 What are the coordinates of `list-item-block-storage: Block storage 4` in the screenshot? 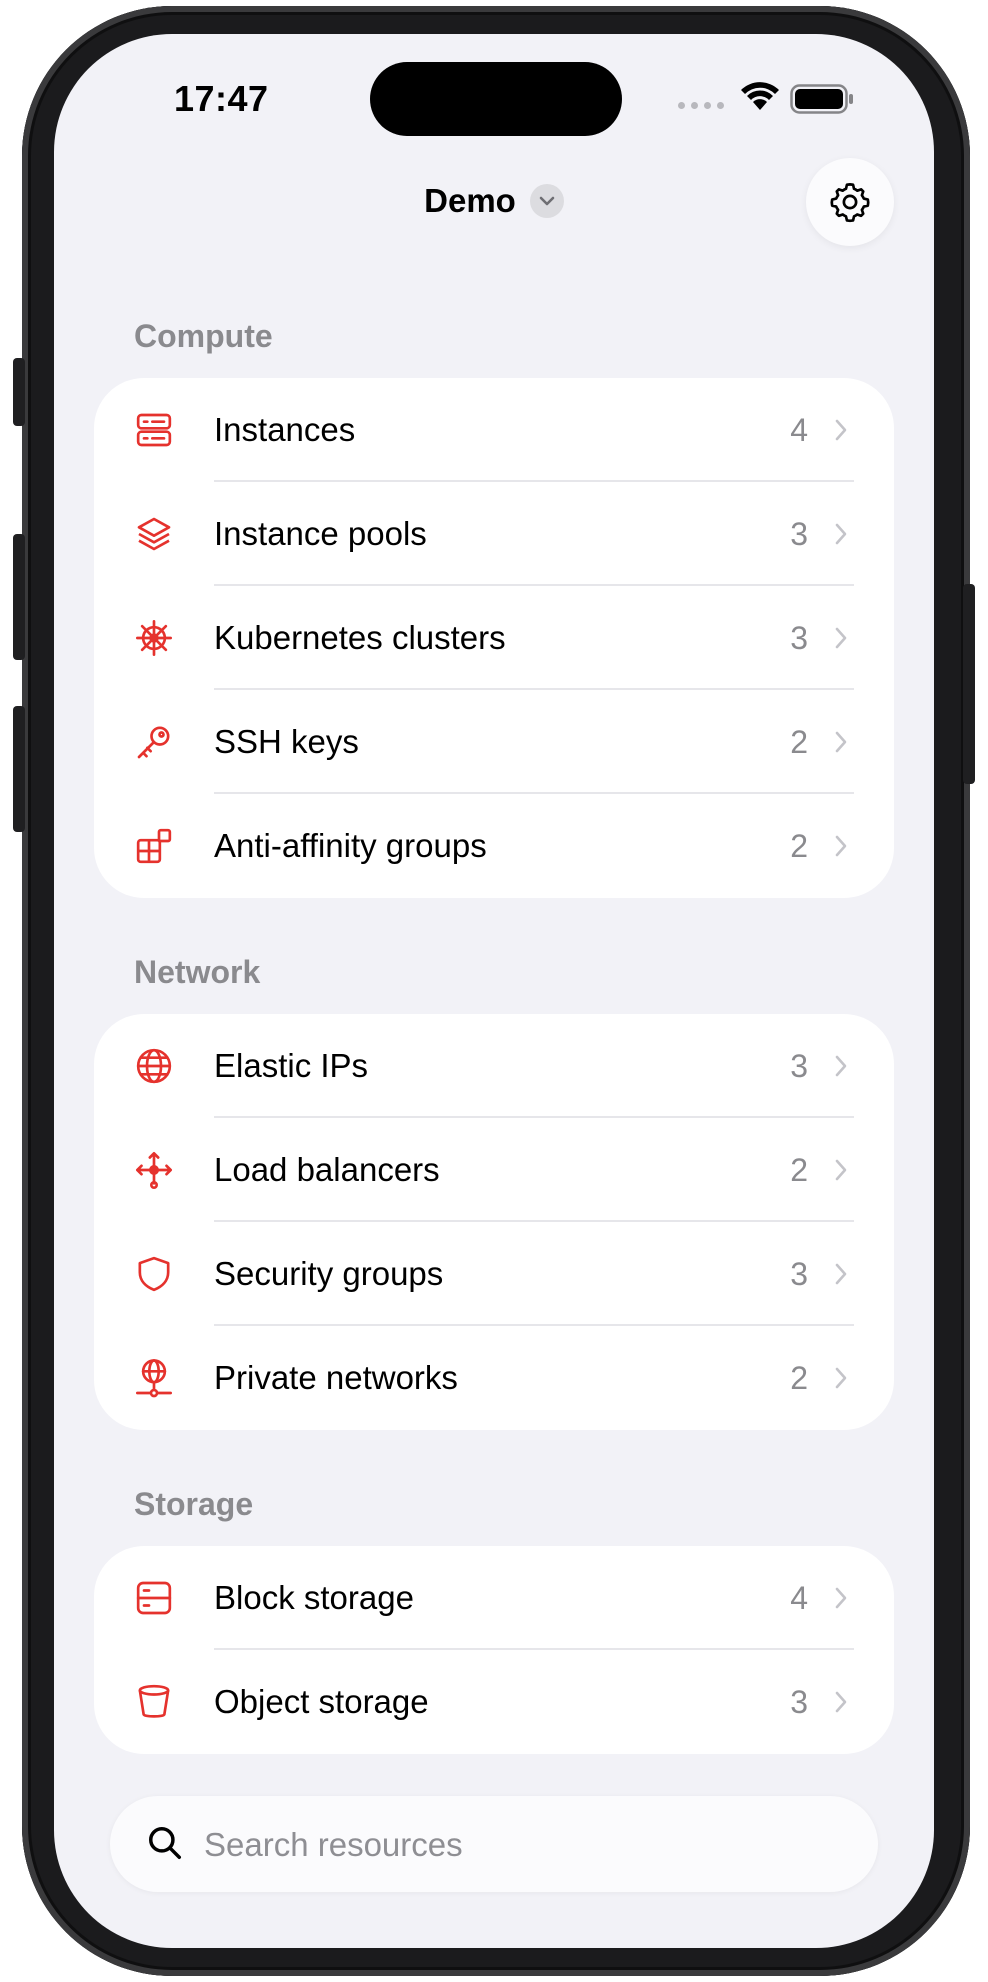 It's located at (494, 1598).